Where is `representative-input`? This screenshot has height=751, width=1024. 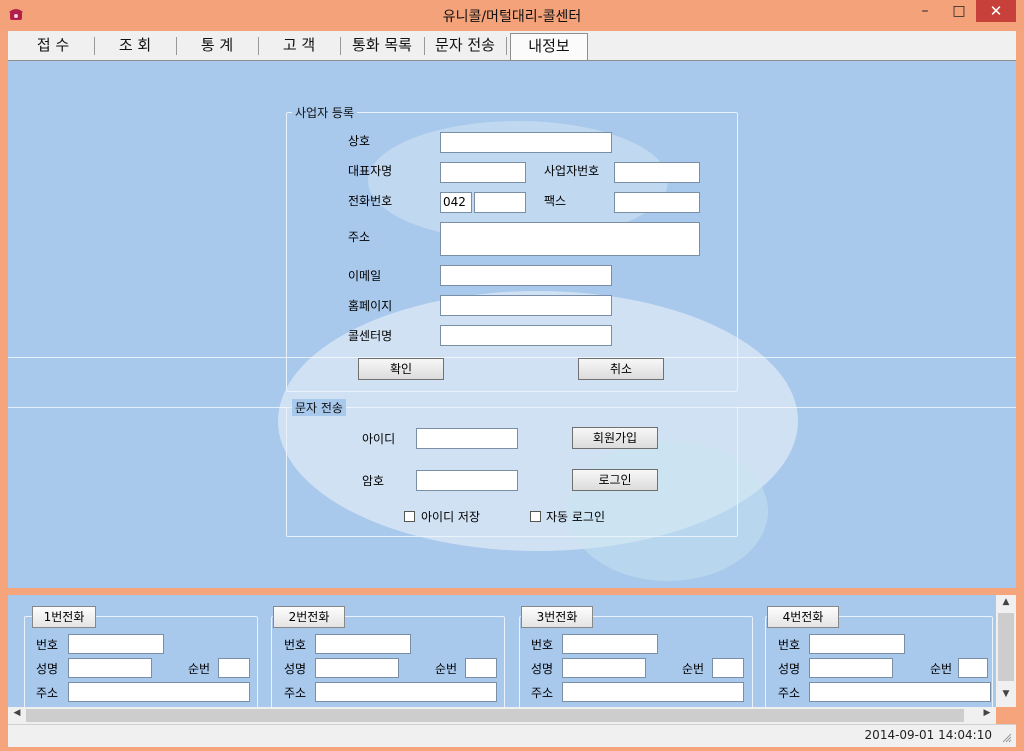
representative-input is located at coordinates (483, 172).